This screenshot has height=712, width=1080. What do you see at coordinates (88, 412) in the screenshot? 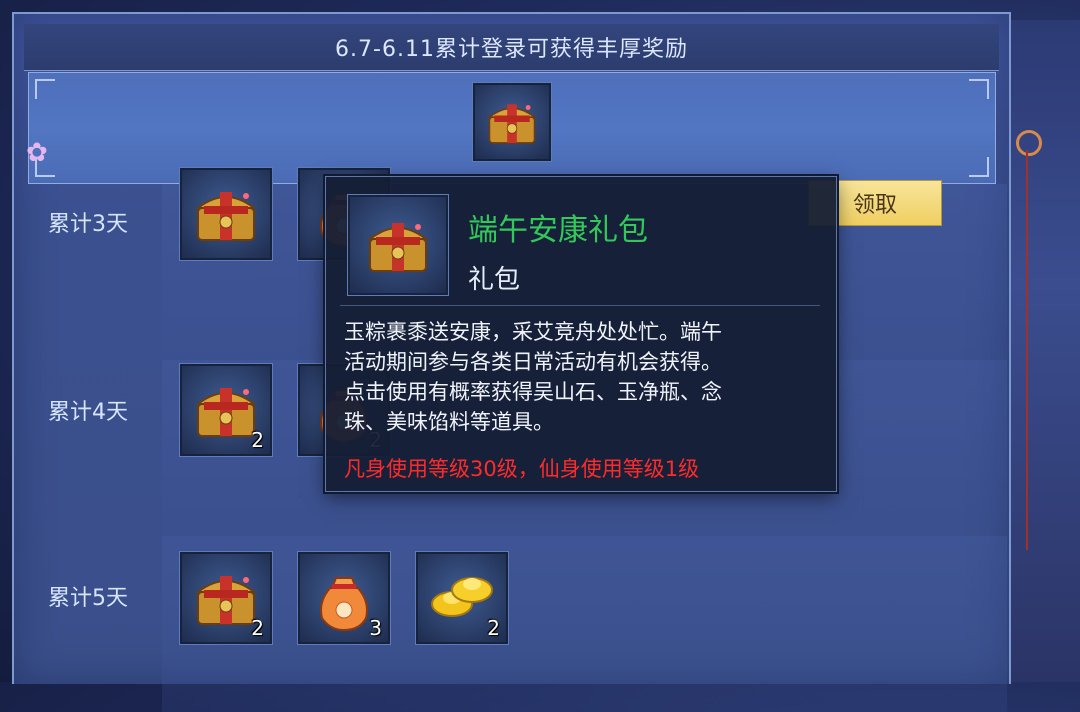
I see `row-label: 累计4天` at bounding box center [88, 412].